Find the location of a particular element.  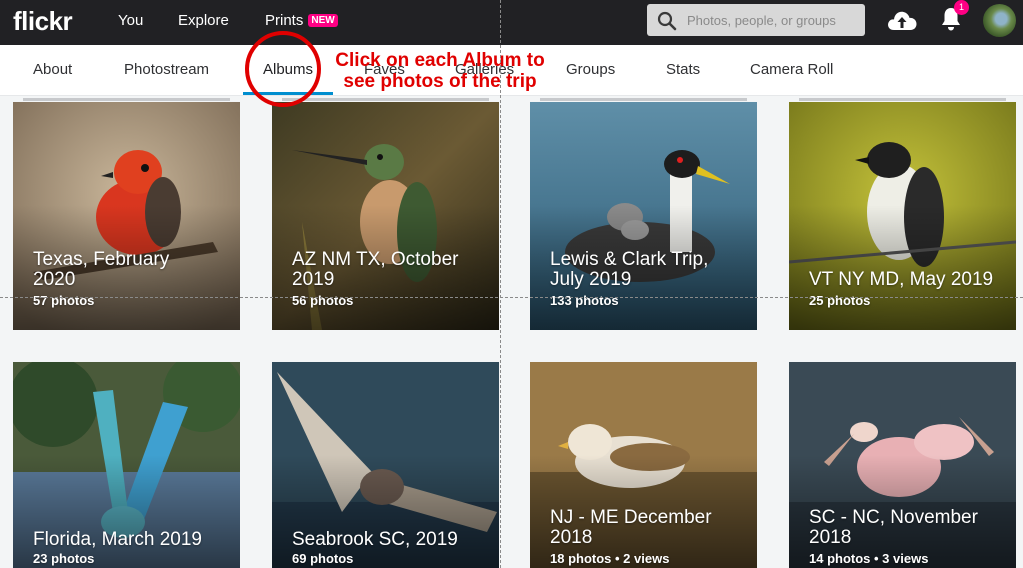

annotation-line1: Click on each Album to is located at coordinates (440, 60).